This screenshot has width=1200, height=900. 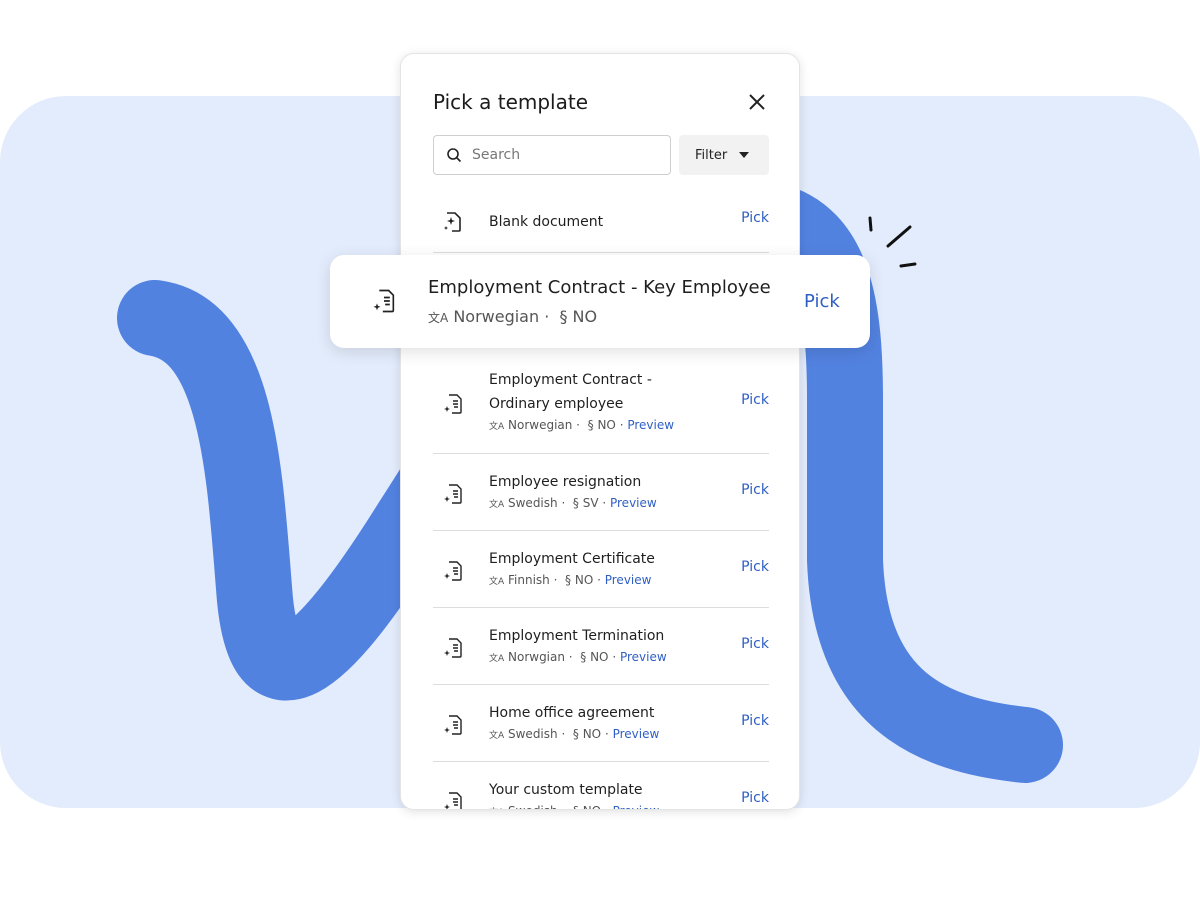 I want to click on template-row-blank: Blank document Pick, so click(x=601, y=220).